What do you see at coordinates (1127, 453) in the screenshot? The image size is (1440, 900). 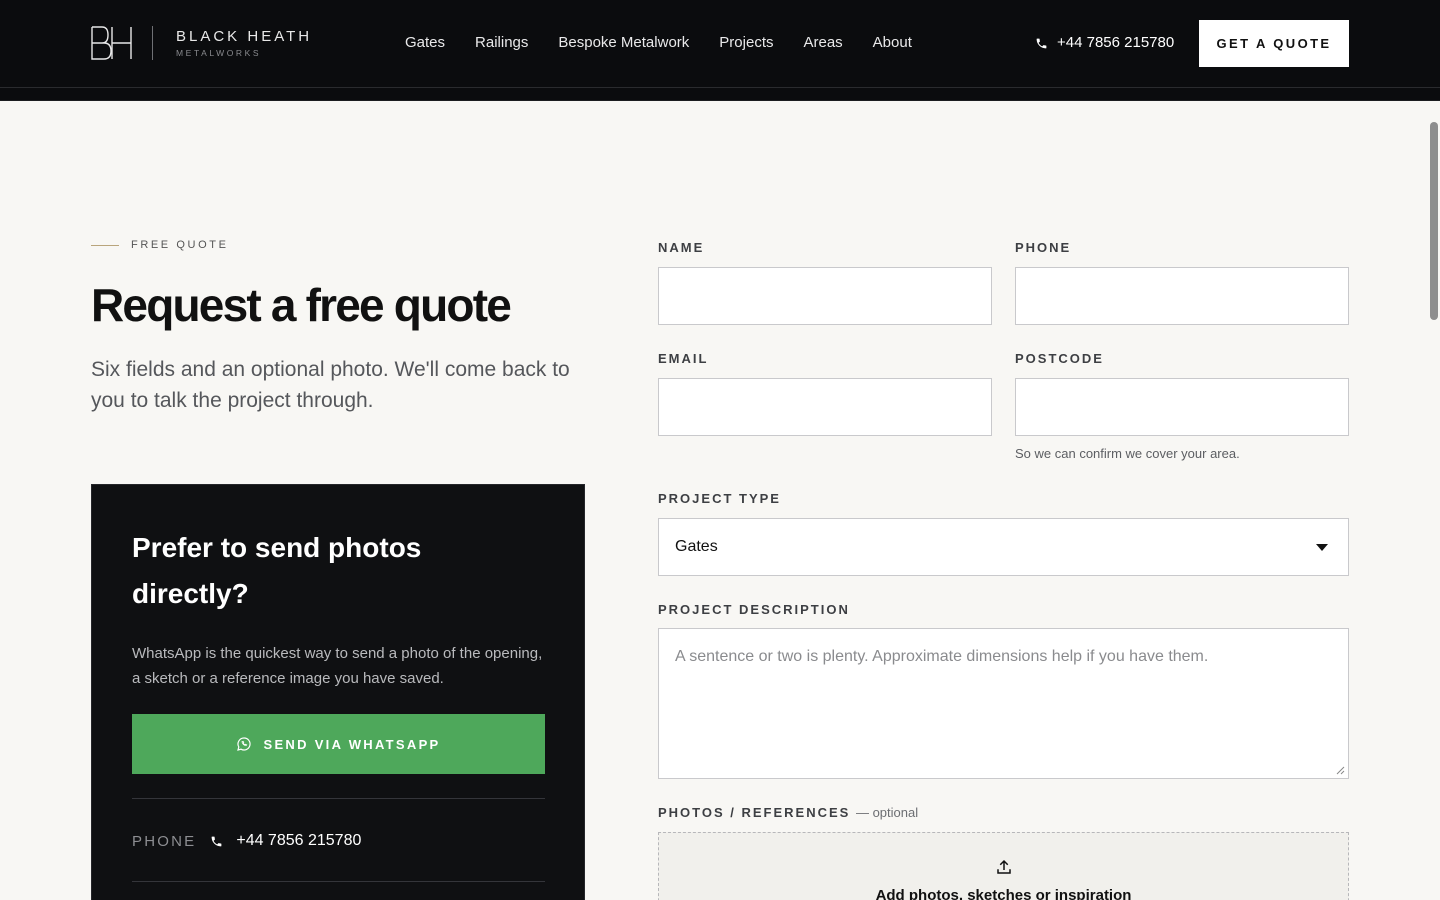 I see `postcode-hint: So we can confirm we cover your area.` at bounding box center [1127, 453].